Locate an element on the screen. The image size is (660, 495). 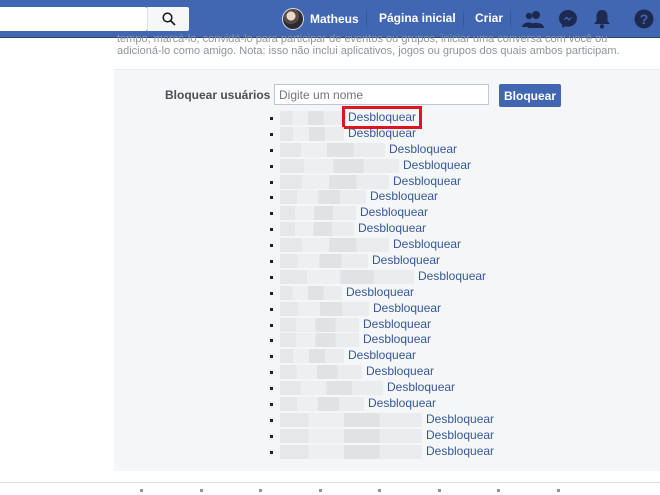
profile-link: Matheus is located at coordinates (320, 19).